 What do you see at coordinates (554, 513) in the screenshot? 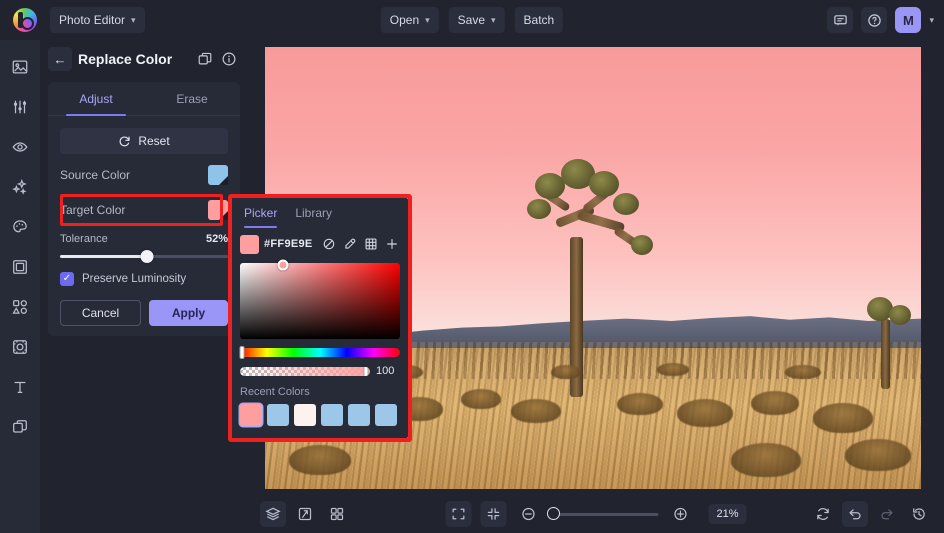
I see `zoom-slider-knob` at bounding box center [554, 513].